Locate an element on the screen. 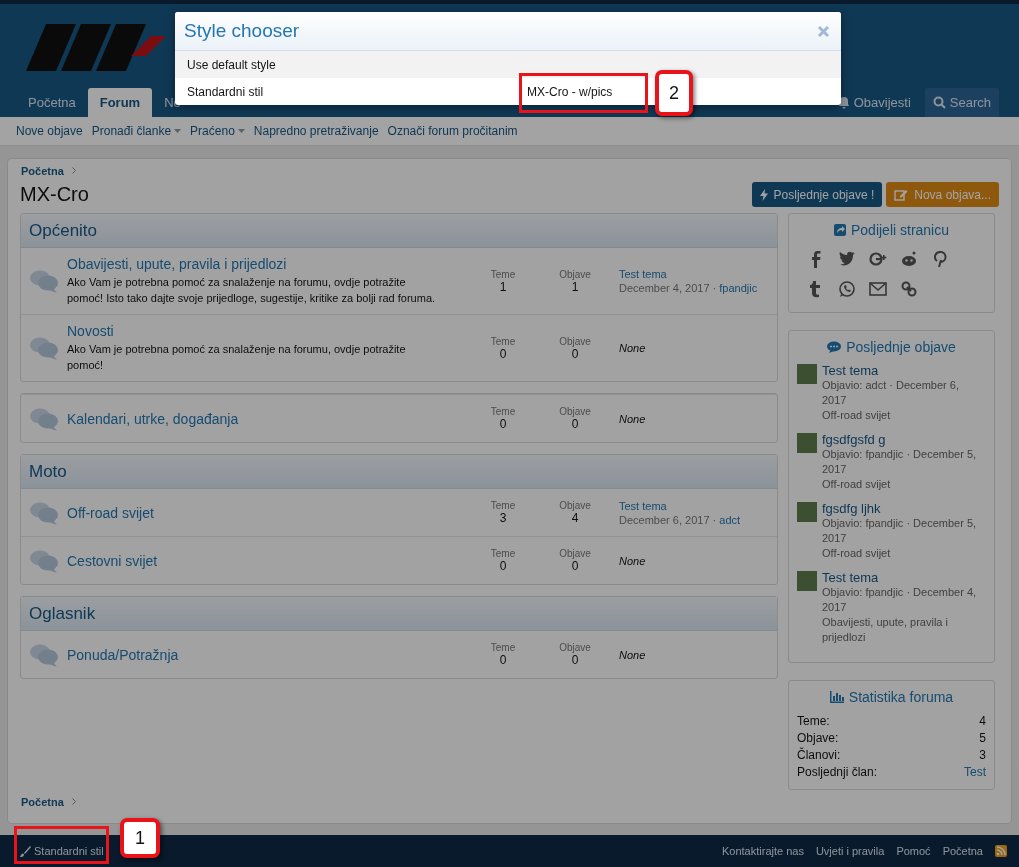  forum-title-link: Obavijesti, upute, pravila i prijedlozi is located at coordinates (177, 264).